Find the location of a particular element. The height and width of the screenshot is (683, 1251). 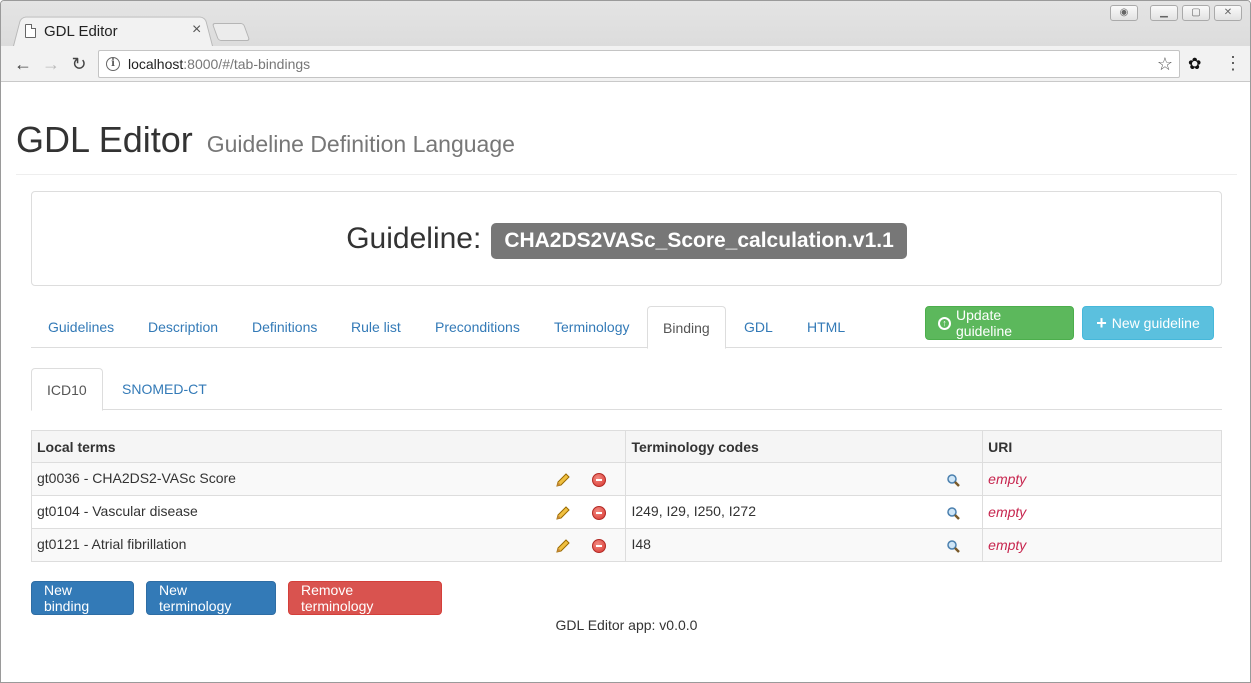

page-subtitle: Guideline Definition Language is located at coordinates (360, 144).